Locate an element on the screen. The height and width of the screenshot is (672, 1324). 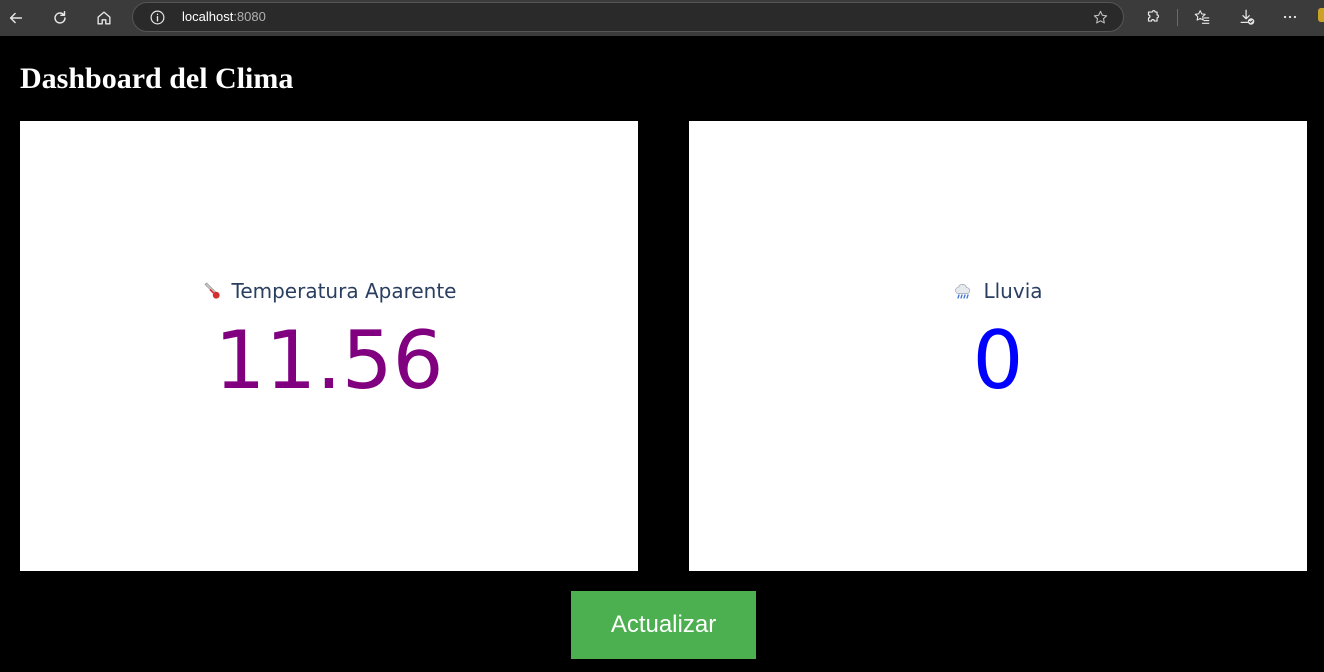
address-bar: localhost:8080 is located at coordinates (628, 17).